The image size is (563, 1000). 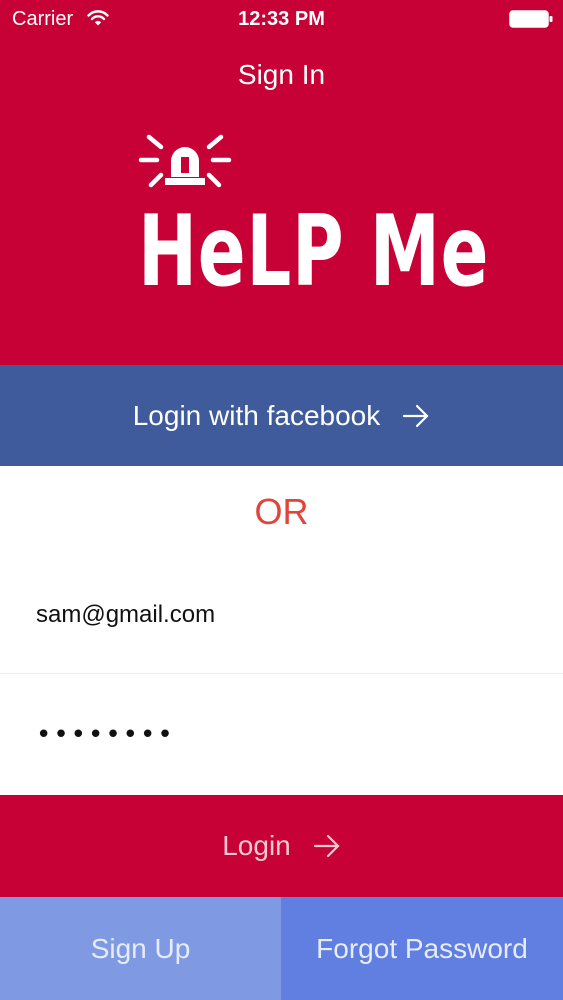 I want to click on status-time: 12:33 PM, so click(x=281, y=19).